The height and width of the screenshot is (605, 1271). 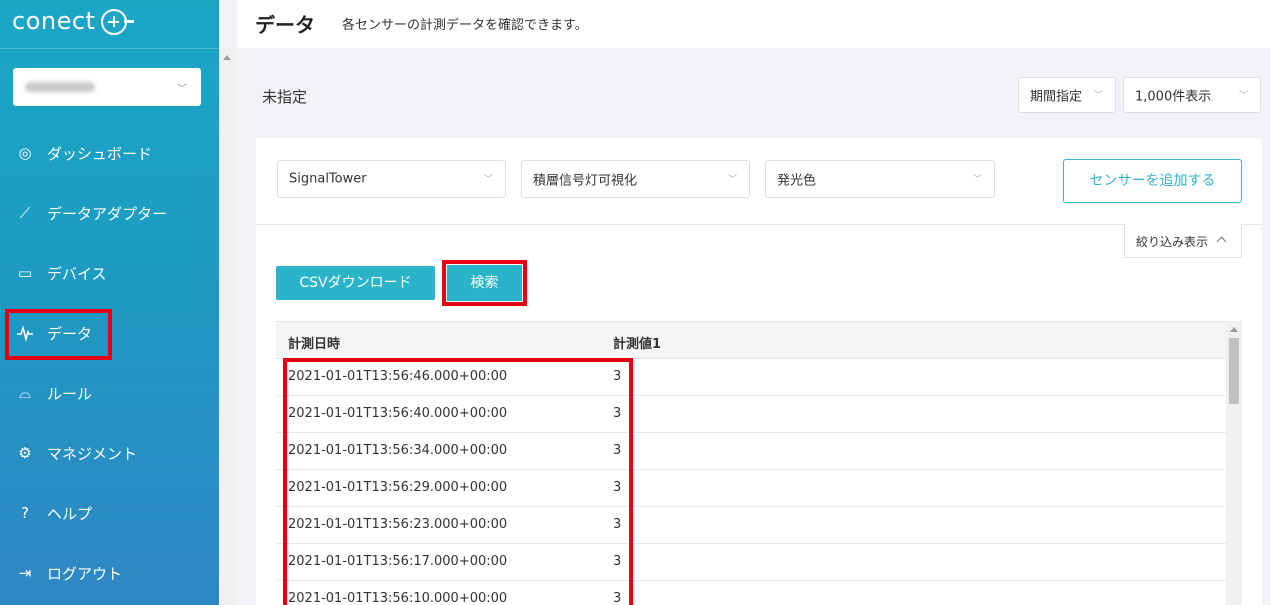 I want to click on adapter-select-value: 積層信号灯可視化, so click(x=585, y=181).